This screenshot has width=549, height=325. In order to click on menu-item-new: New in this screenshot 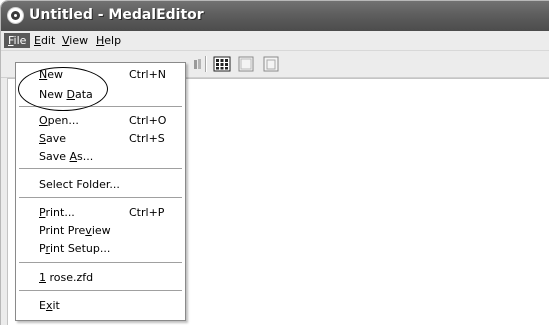, I will do `click(51, 74)`.